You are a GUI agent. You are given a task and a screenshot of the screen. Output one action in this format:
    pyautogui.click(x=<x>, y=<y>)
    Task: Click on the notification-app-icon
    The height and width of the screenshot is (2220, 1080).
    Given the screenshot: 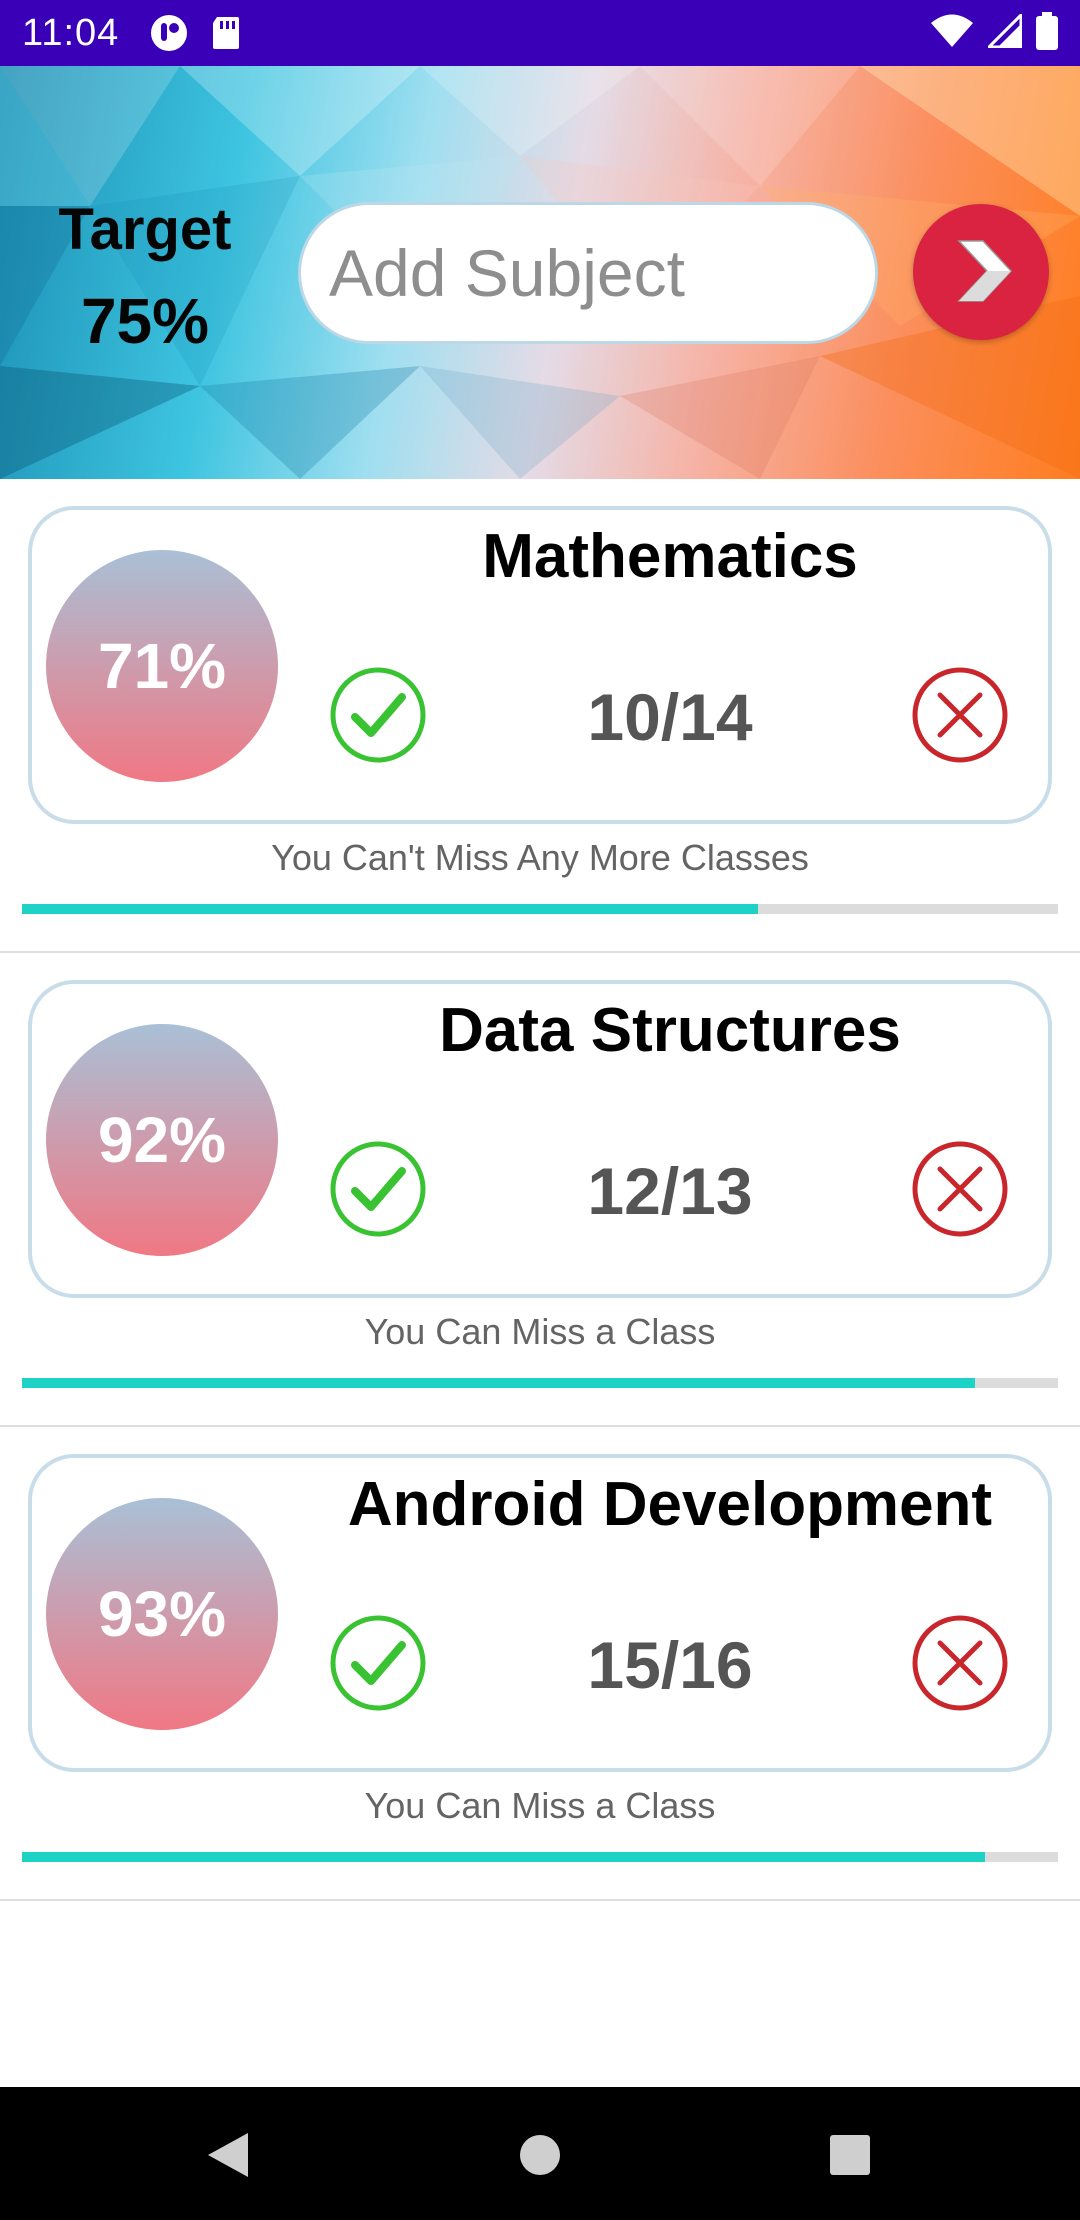 What is the action you would take?
    pyautogui.click(x=169, y=33)
    